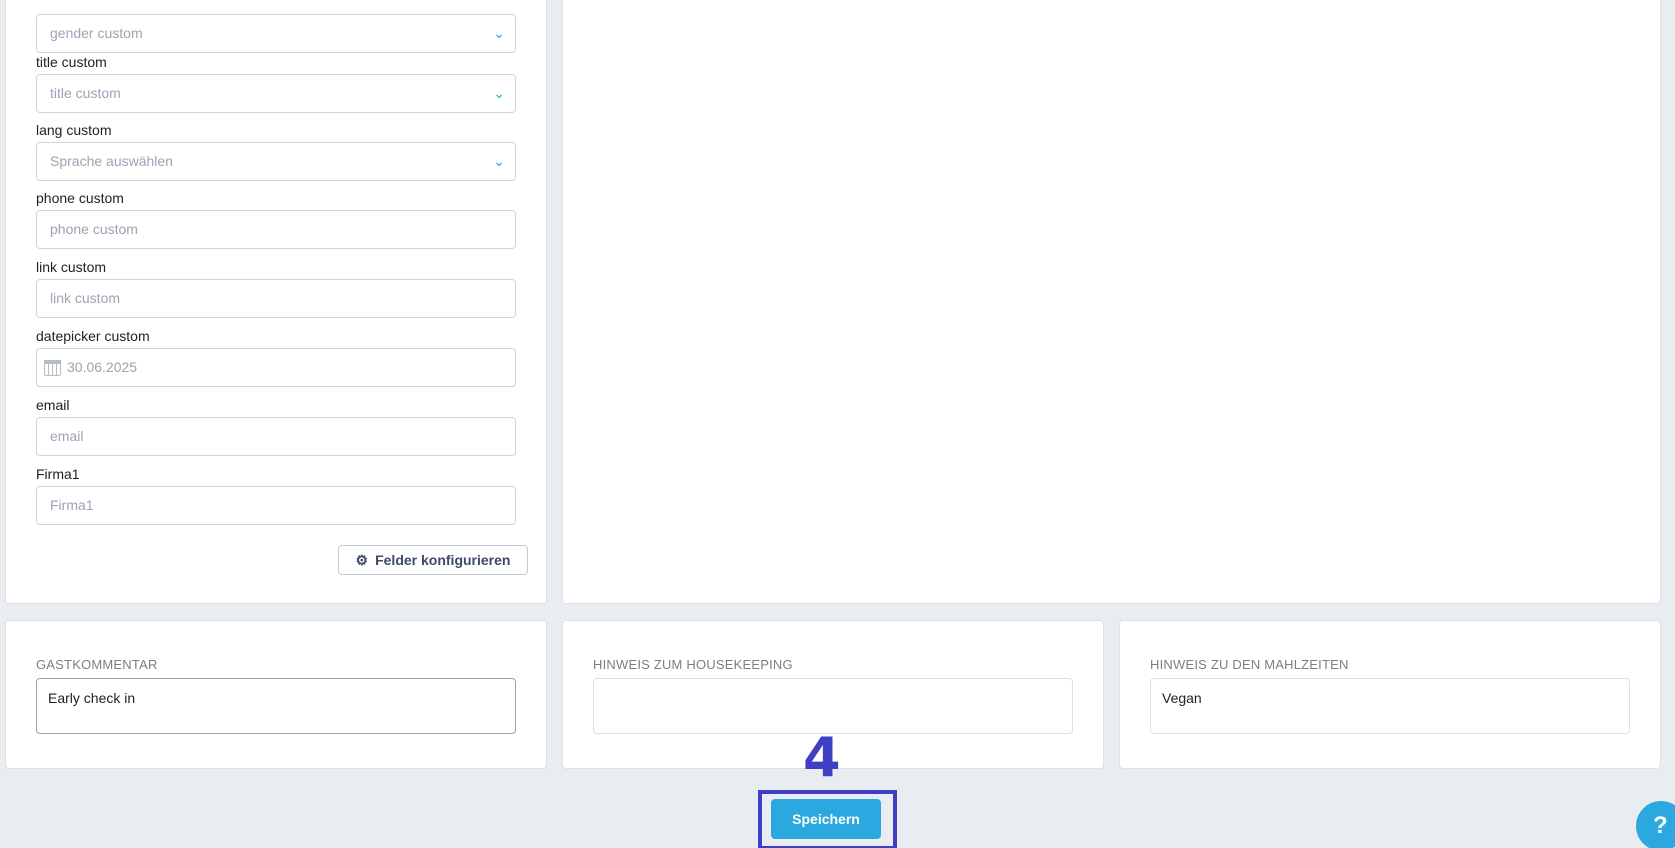 The width and height of the screenshot is (1675, 848). I want to click on link-input: link custom, so click(276, 298).